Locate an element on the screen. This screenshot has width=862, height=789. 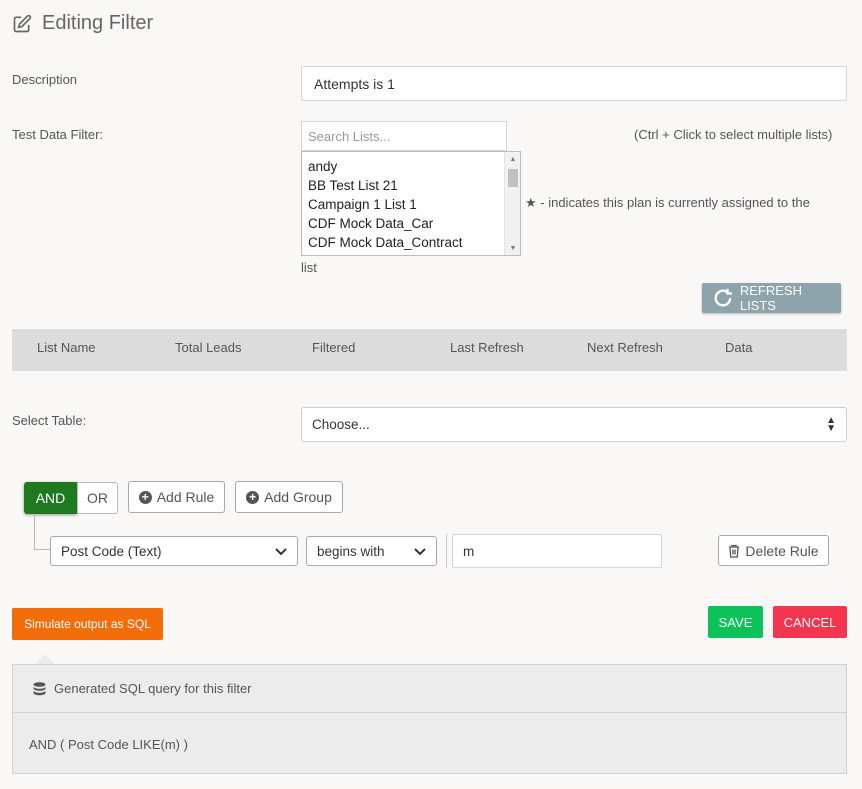
page-title: Editing Filter is located at coordinates (82, 23).